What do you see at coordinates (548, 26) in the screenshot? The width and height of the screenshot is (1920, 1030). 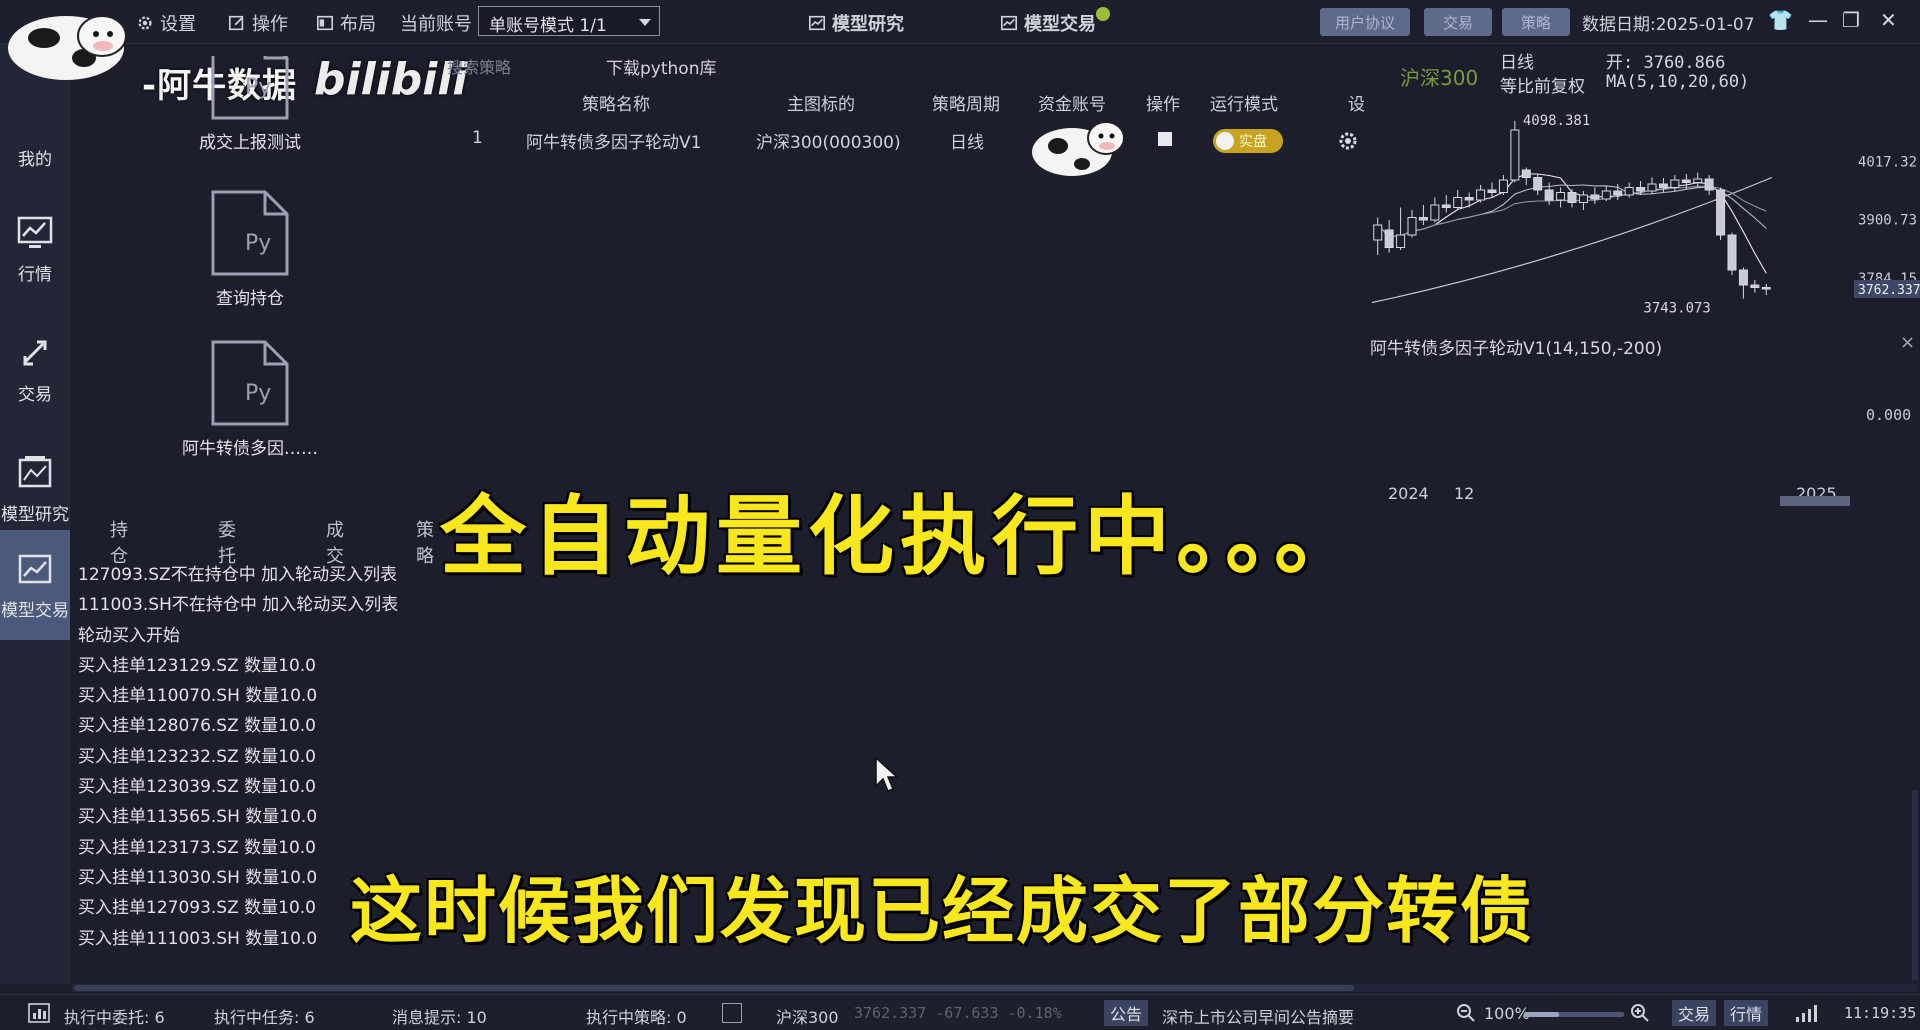 I see `account-mode-value: 单账号模式 1/1` at bounding box center [548, 26].